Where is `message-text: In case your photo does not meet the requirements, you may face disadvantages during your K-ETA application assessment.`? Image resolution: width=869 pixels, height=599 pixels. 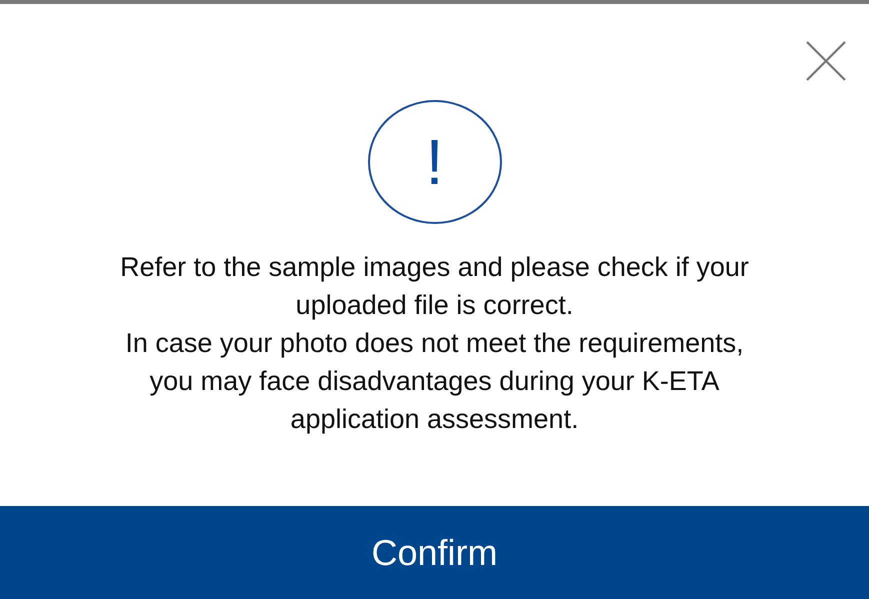
message-text: In case your photo does not meet the requirements, you may face disadvantages during your K-ETA application assessment. is located at coordinates (434, 381).